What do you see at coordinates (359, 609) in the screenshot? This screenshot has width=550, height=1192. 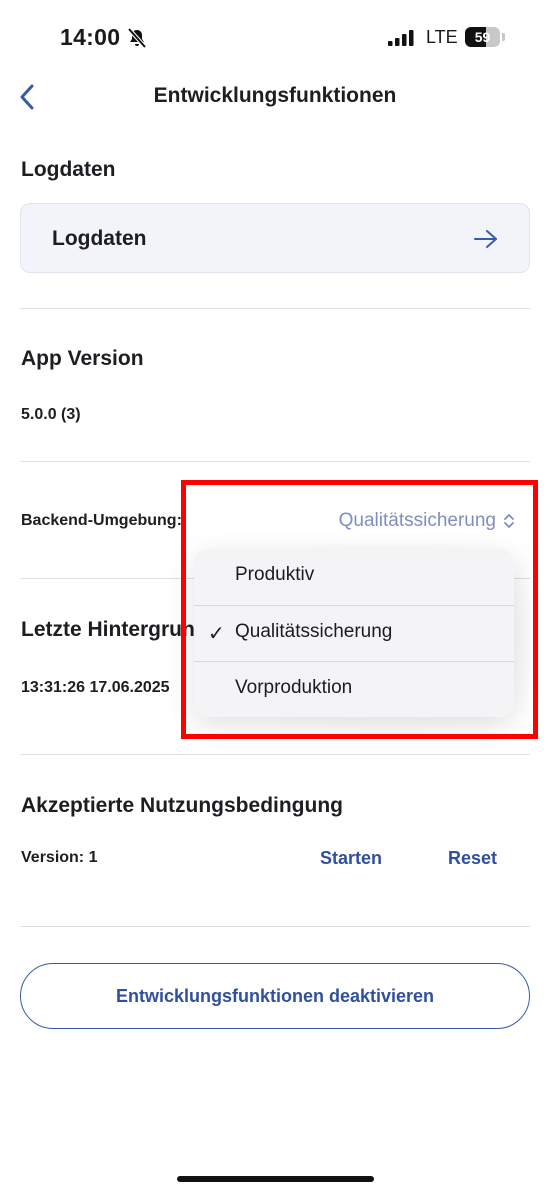 I see `highlight-box` at bounding box center [359, 609].